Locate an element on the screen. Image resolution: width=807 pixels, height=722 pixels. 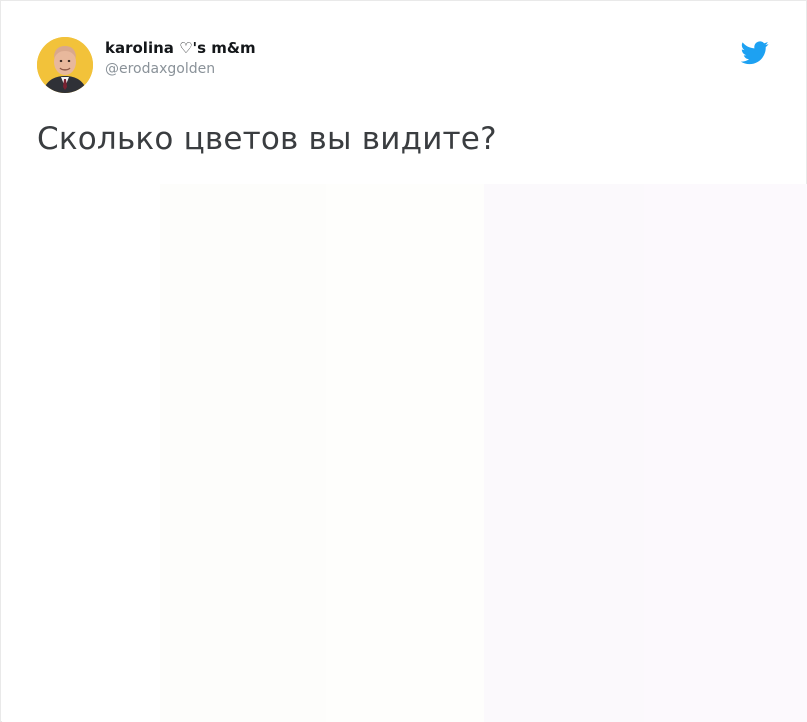
user-handle: @erodaxgolden is located at coordinates (160, 69).